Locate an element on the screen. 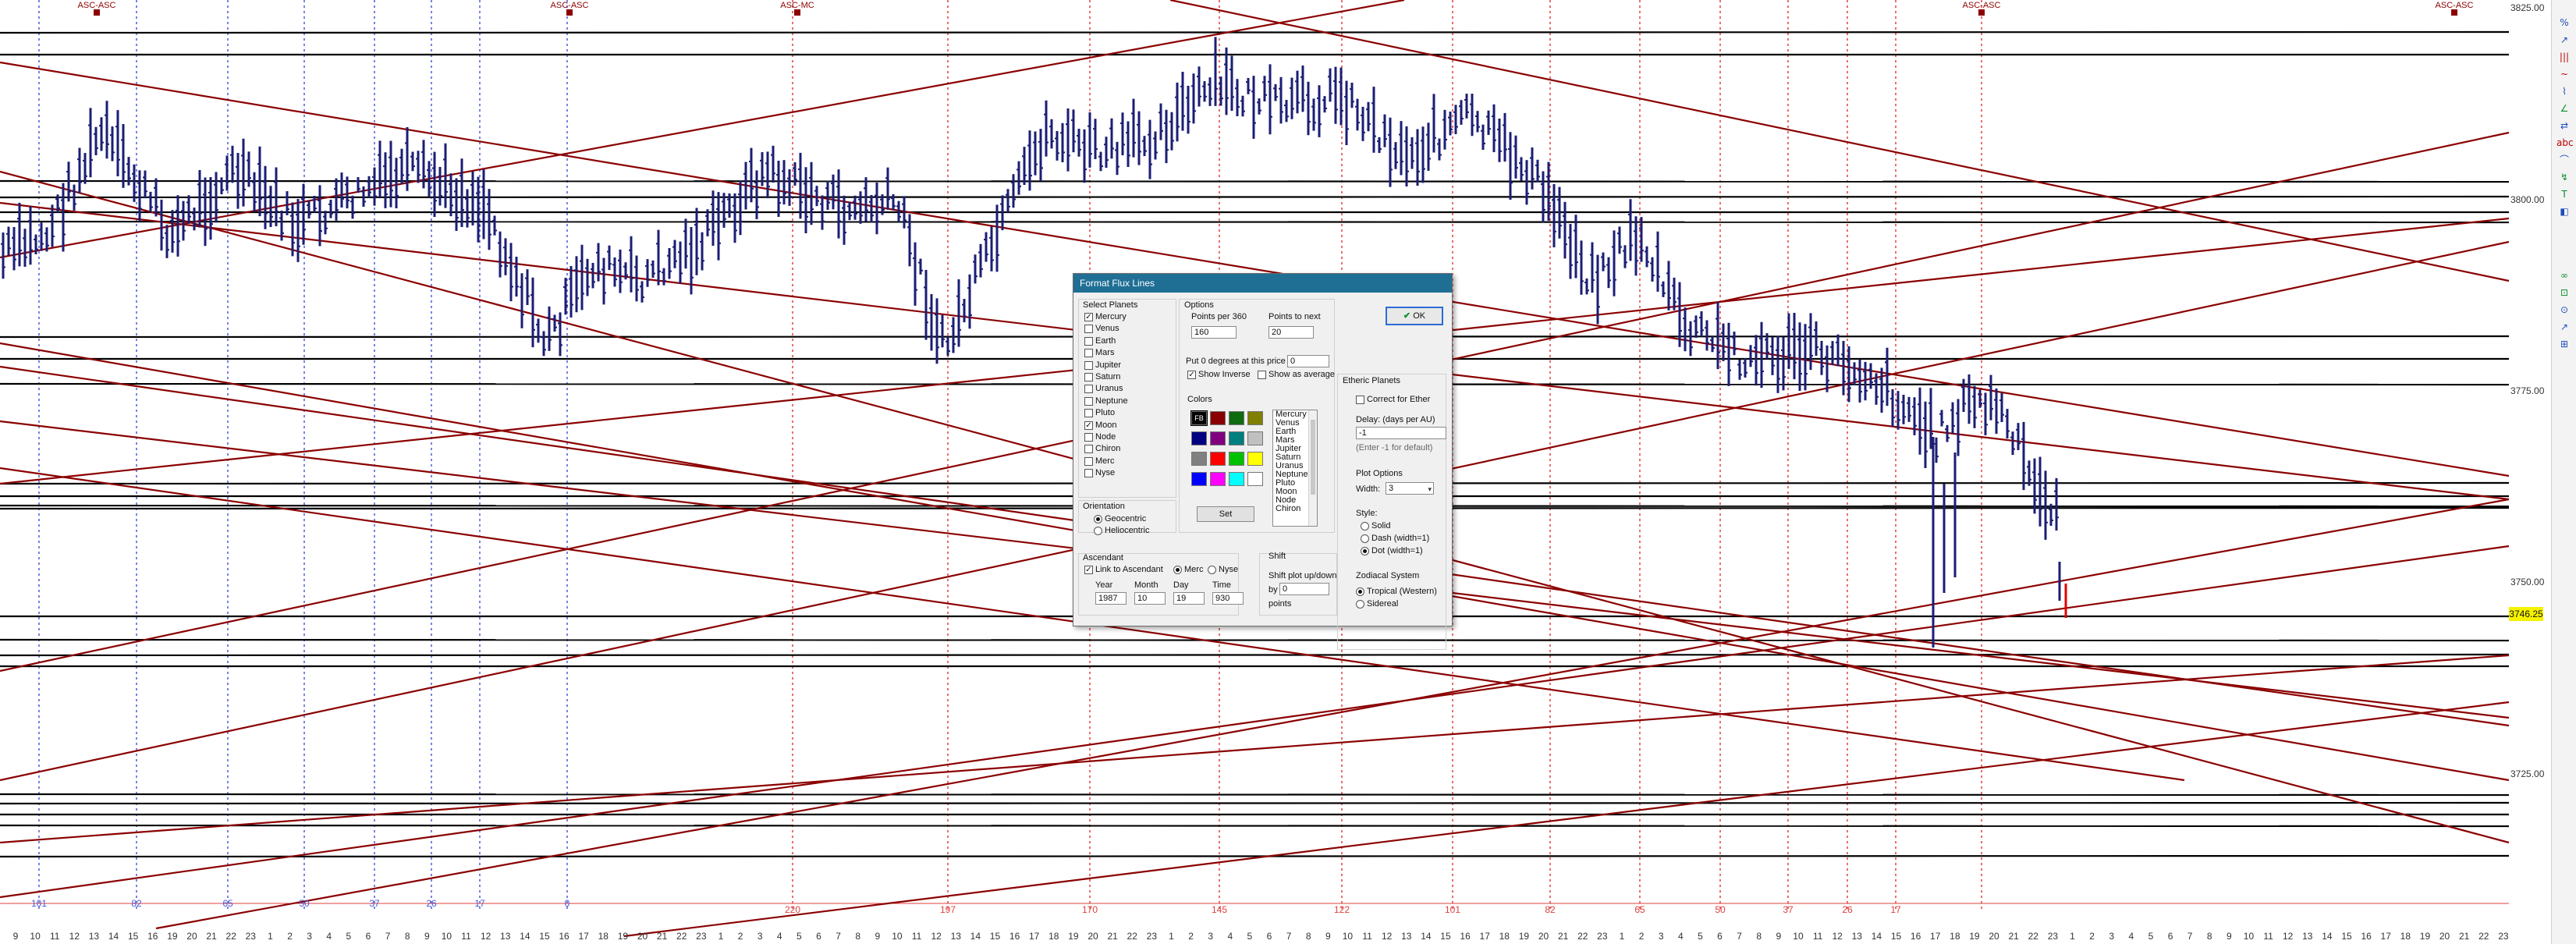  price-axis-label: 3825.00 is located at coordinates (2527, 7).